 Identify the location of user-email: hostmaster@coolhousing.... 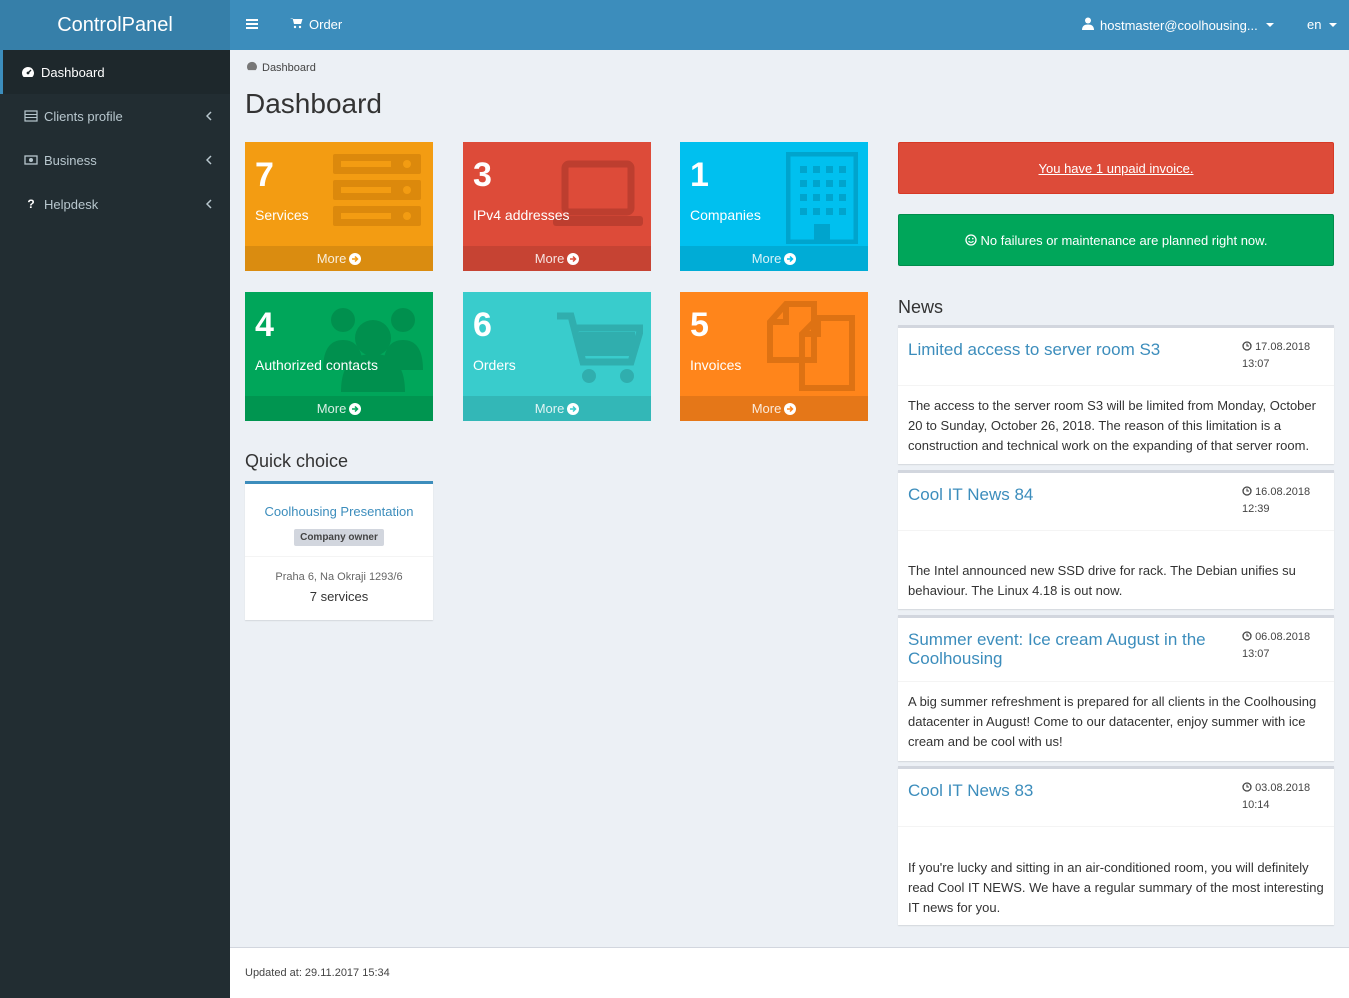
(1179, 25).